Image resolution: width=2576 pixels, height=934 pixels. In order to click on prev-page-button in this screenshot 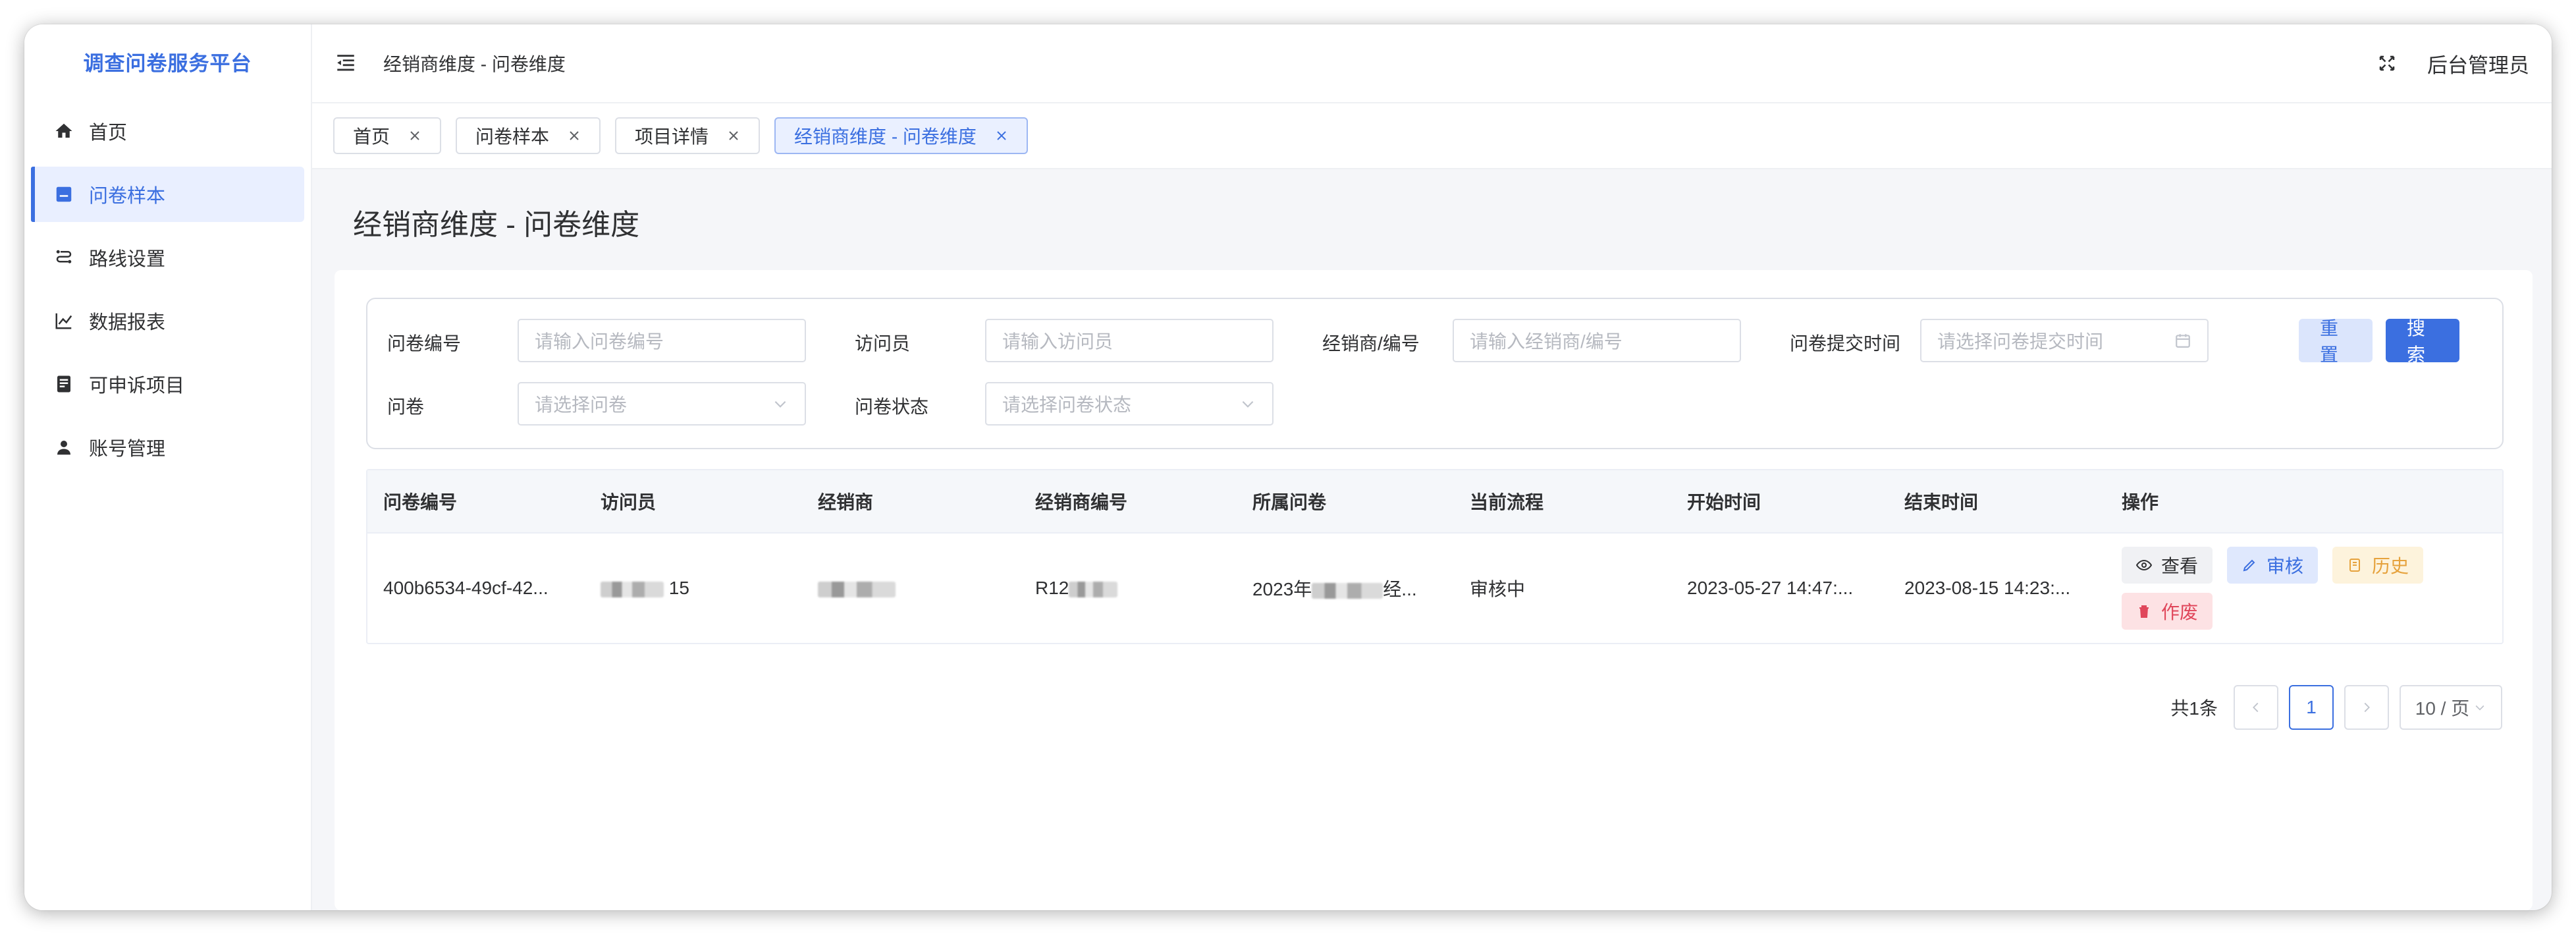, I will do `click(2256, 707)`.